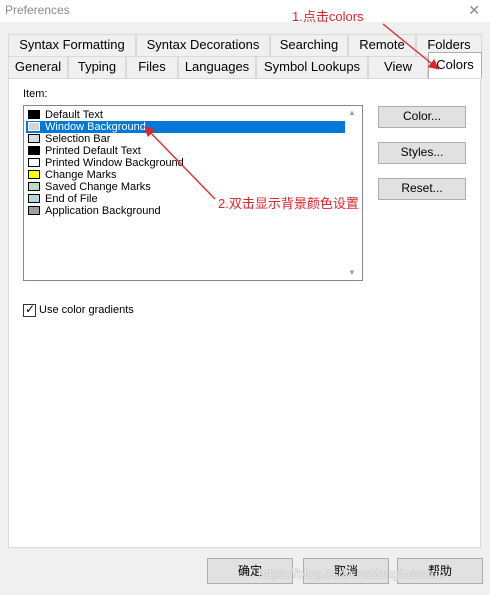 This screenshot has height=595, width=490. Describe the element at coordinates (352, 112) in the screenshot. I see `scroll-up-icon: ▲` at that location.